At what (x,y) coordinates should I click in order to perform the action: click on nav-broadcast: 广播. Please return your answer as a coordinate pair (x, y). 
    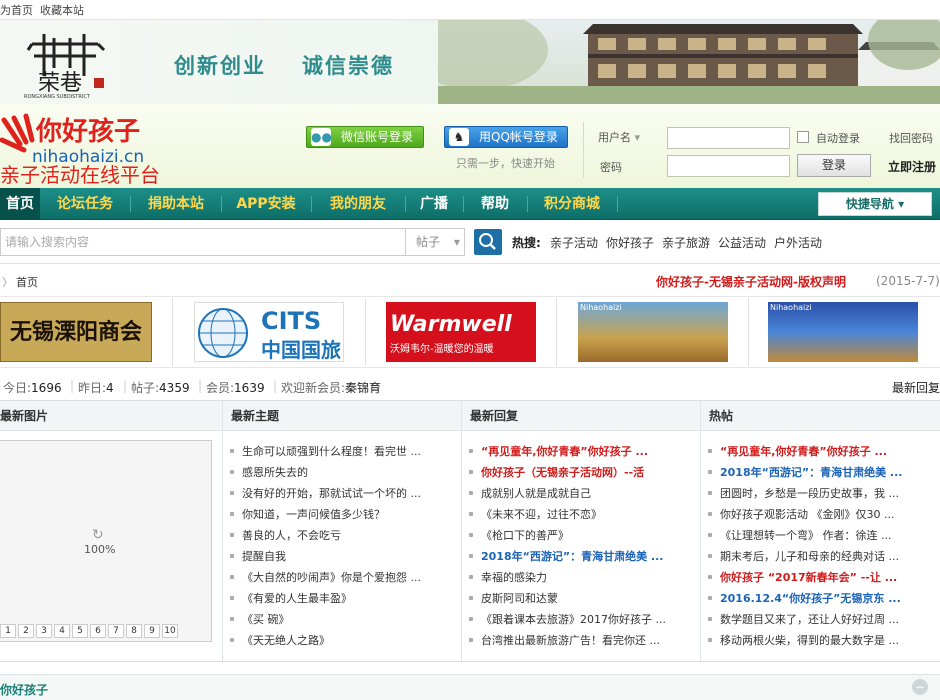
    Looking at the image, I should click on (434, 204).